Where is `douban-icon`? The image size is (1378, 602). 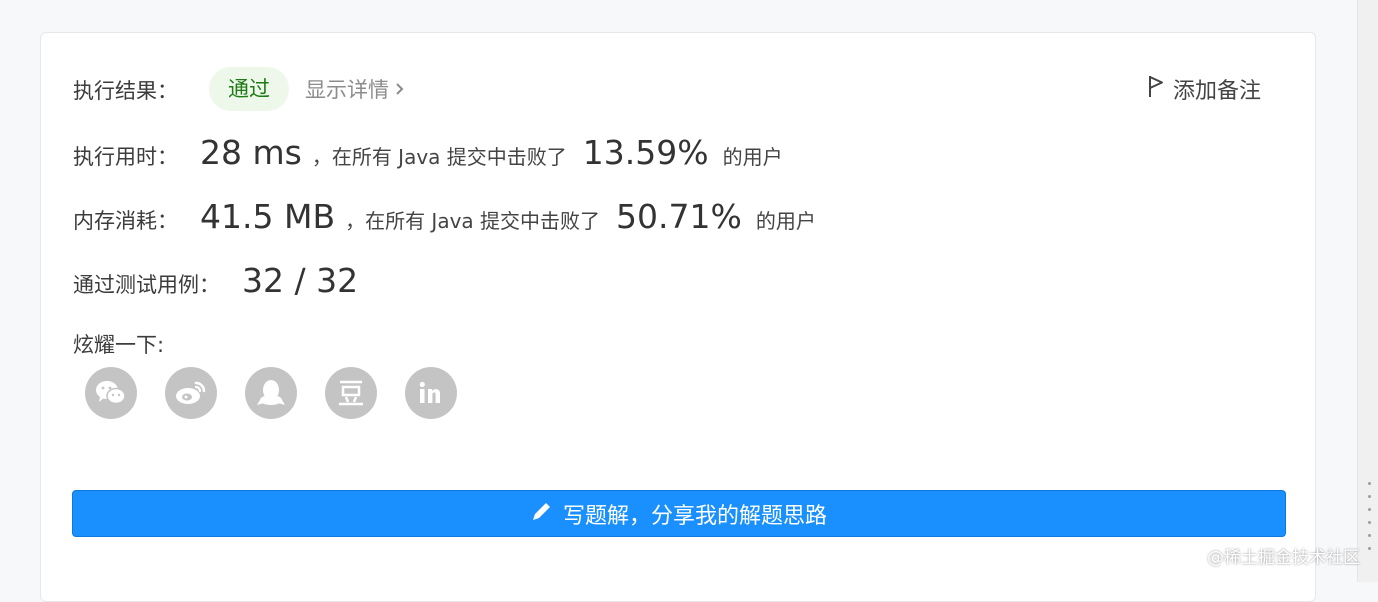
douban-icon is located at coordinates (351, 393).